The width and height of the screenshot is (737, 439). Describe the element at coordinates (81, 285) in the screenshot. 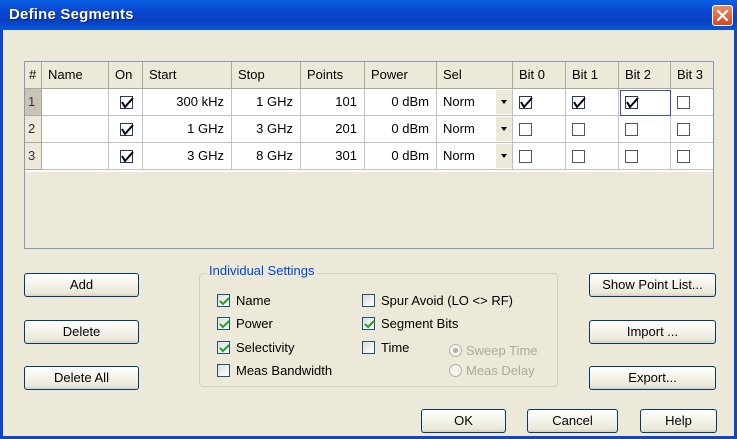

I see `add-button: Add` at that location.